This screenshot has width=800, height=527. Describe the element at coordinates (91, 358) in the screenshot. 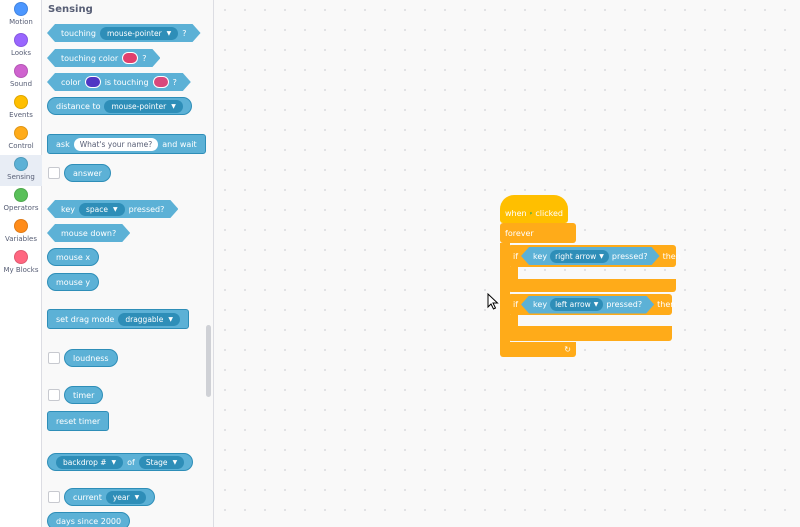

I see `loudness-block: loudness` at that location.